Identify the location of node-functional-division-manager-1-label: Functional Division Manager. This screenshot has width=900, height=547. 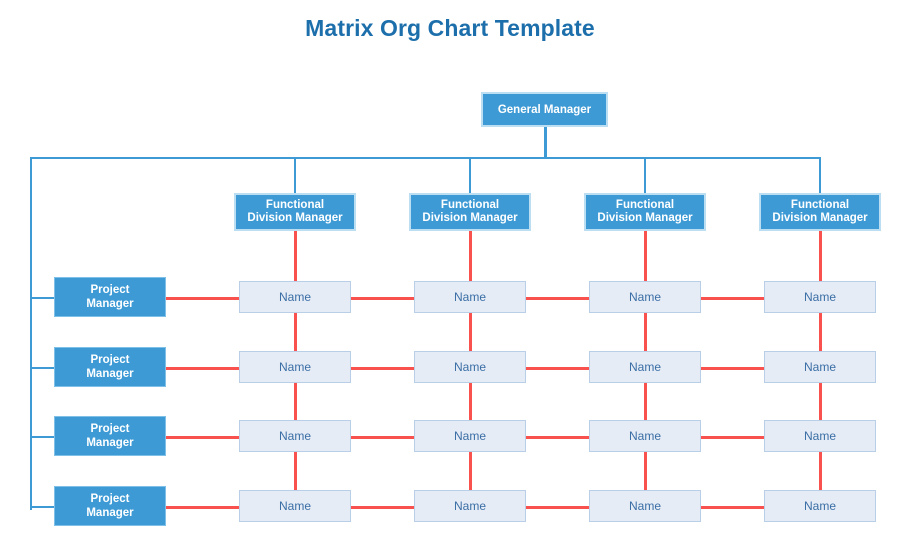
(295, 211).